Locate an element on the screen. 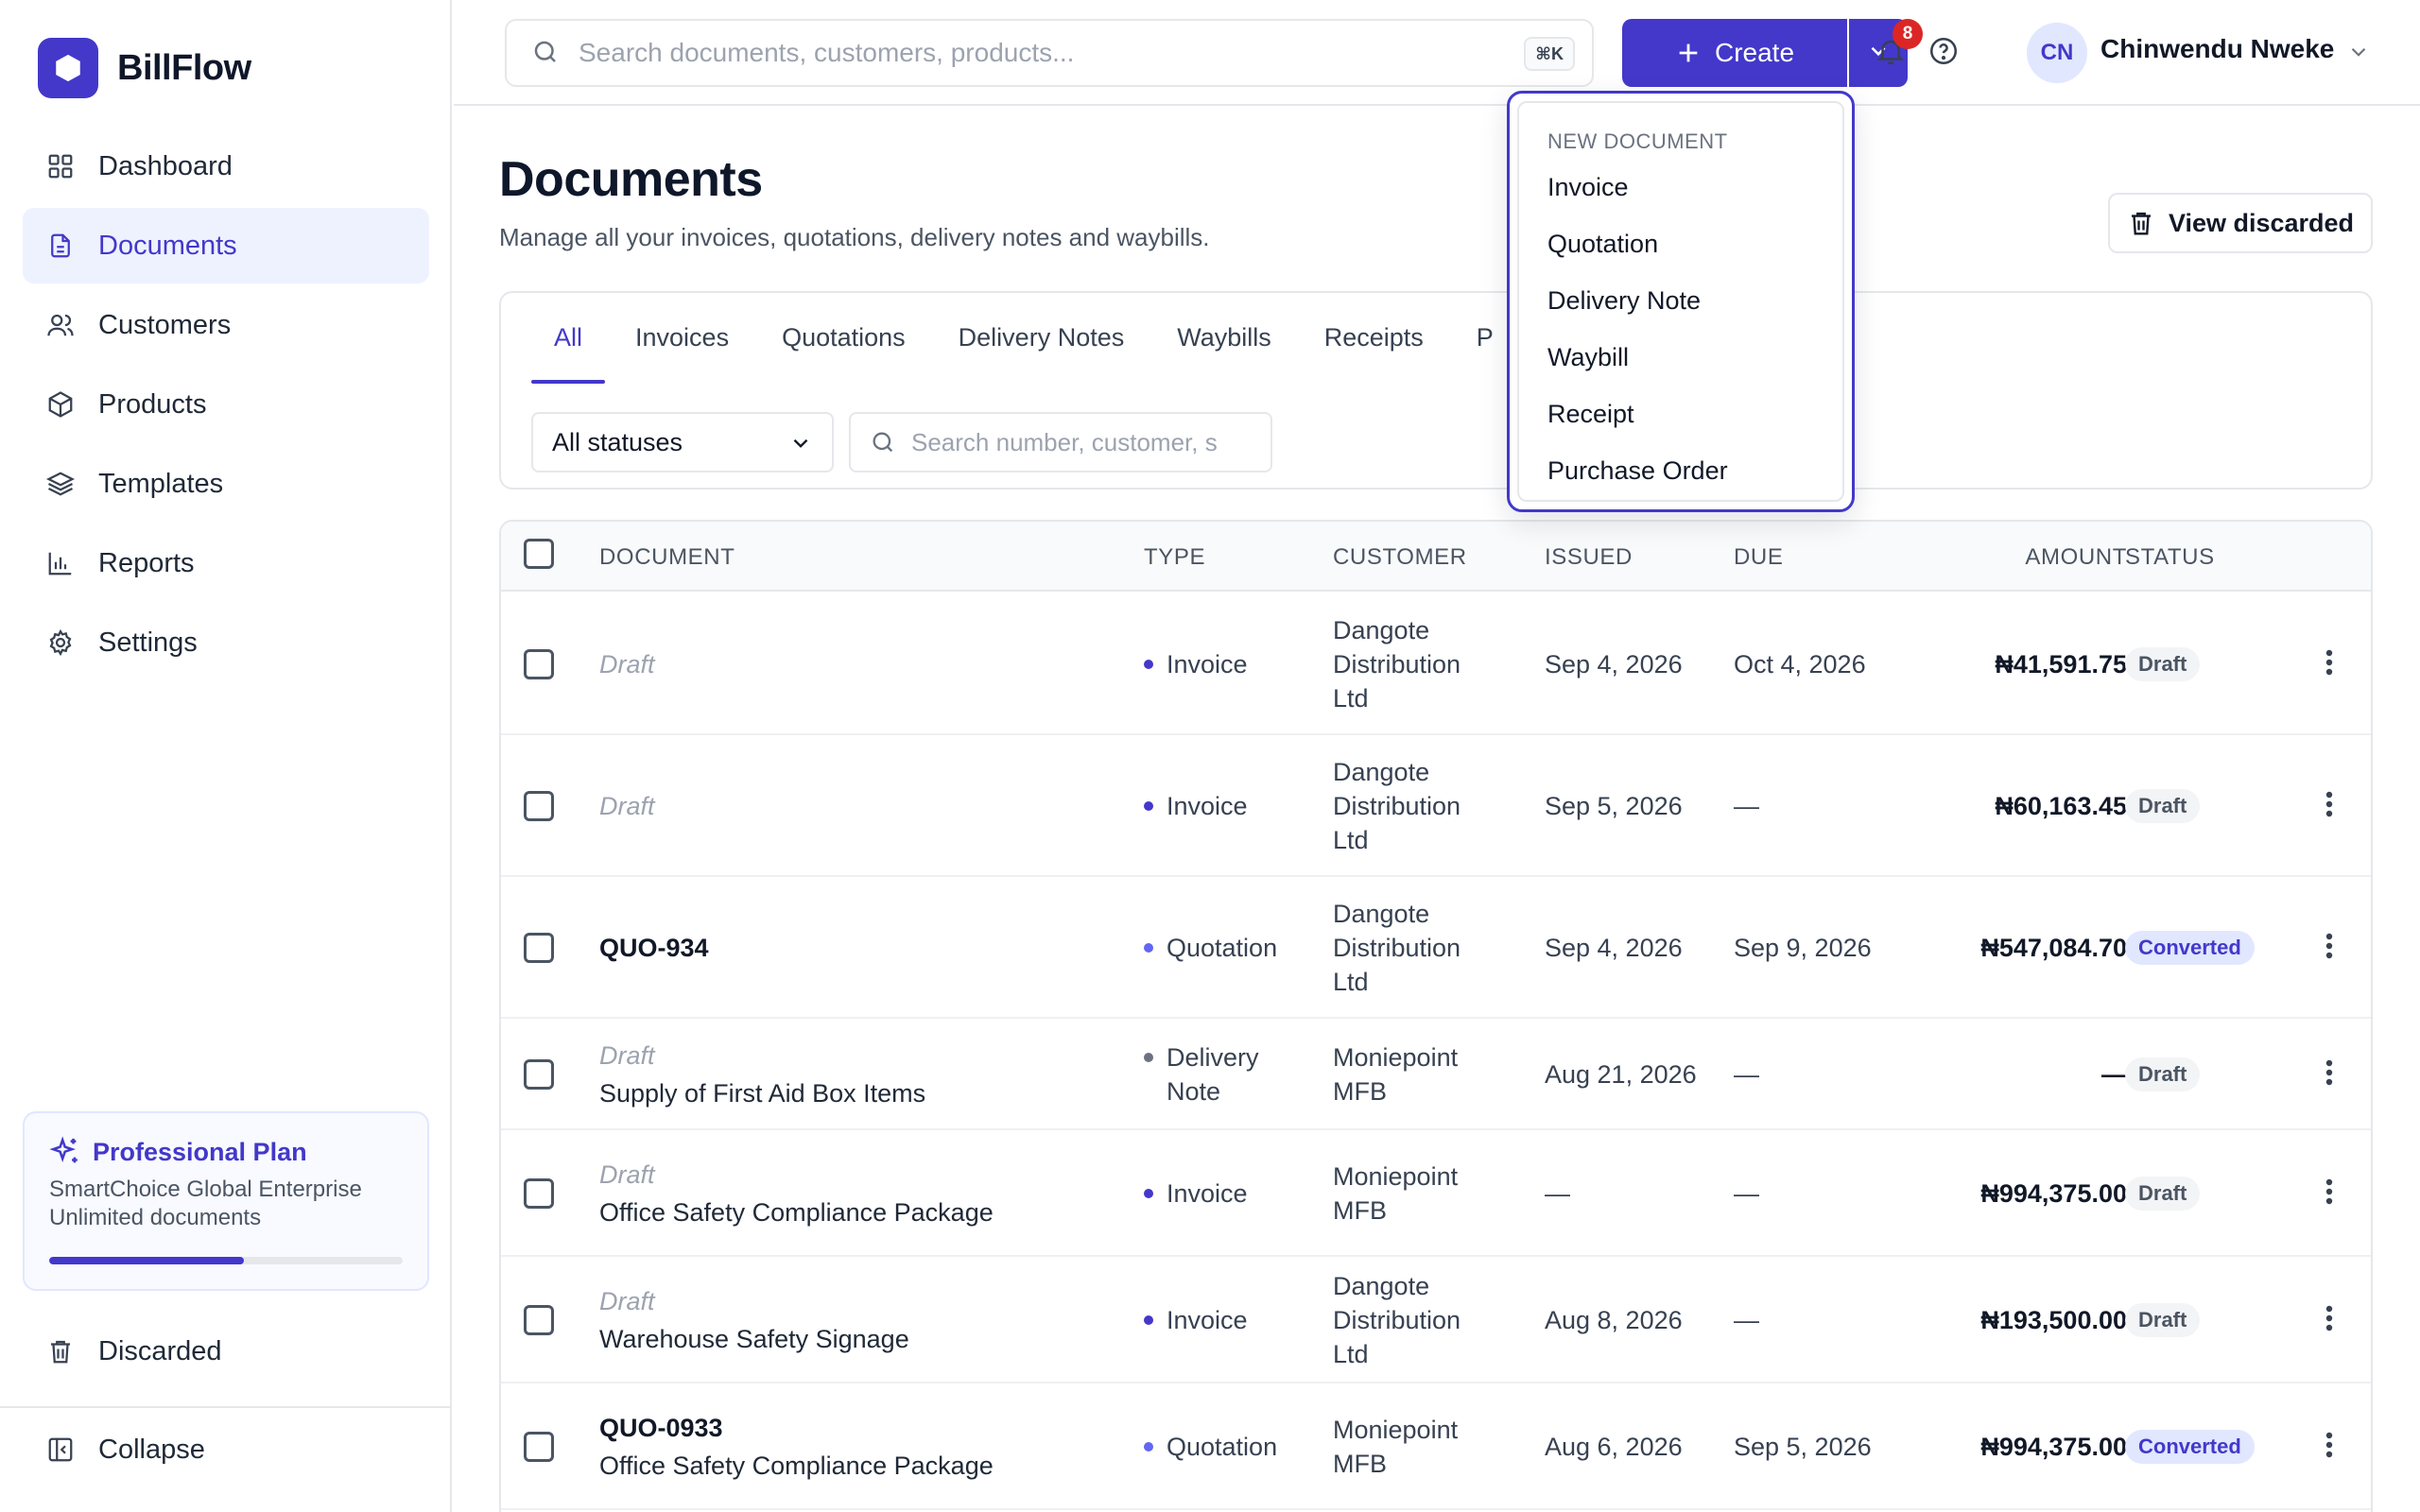 The height and width of the screenshot is (1512, 2420). sidebar-item-settings: Settings is located at coordinates (226, 642).